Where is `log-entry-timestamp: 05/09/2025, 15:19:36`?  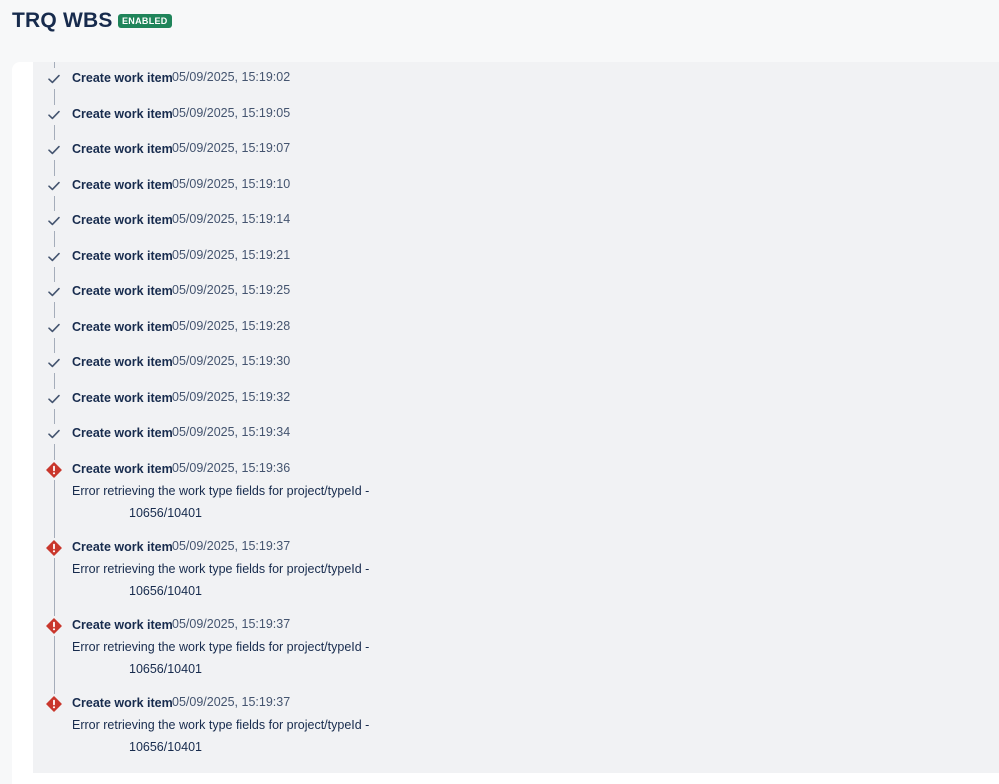
log-entry-timestamp: 05/09/2025, 15:19:36 is located at coordinates (231, 467).